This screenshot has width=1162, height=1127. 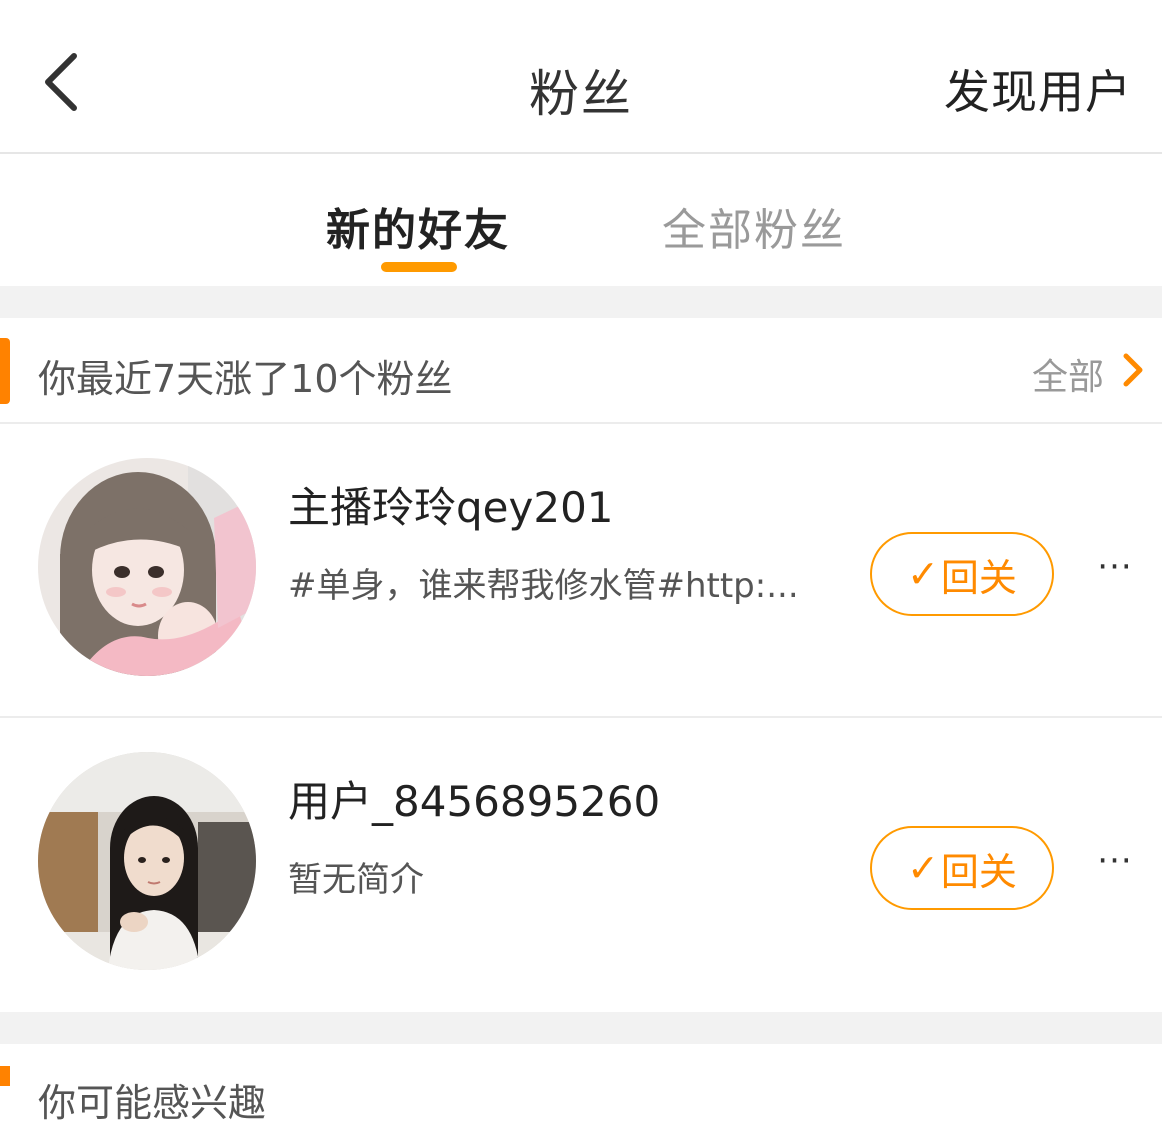 I want to click on tab-bar: 新的好友 全部粉丝, so click(x=581, y=219).